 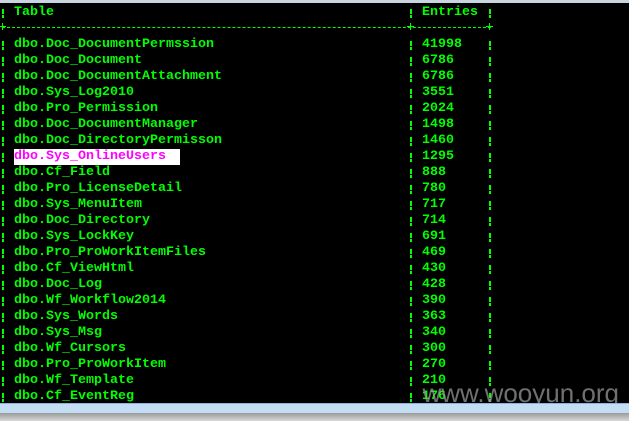 I want to click on table-name-cell: dbo.Cf_Field, so click(x=62, y=172).